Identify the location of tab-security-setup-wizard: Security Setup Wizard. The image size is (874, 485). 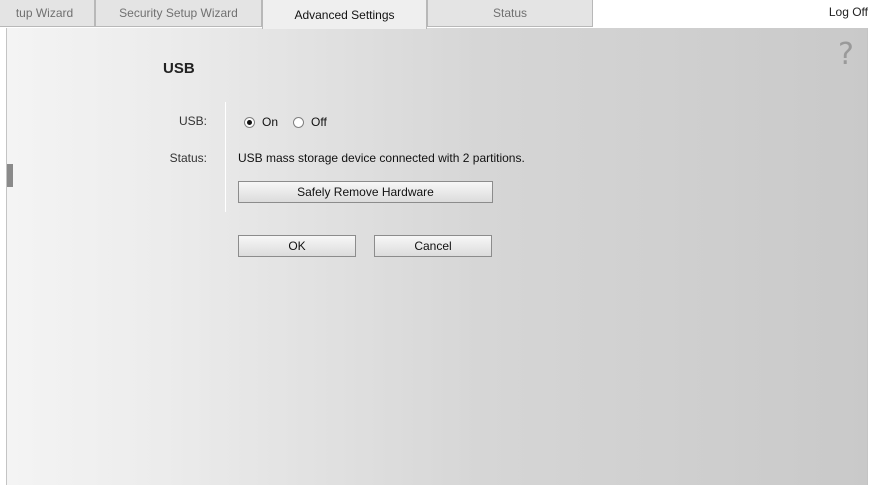
(178, 13).